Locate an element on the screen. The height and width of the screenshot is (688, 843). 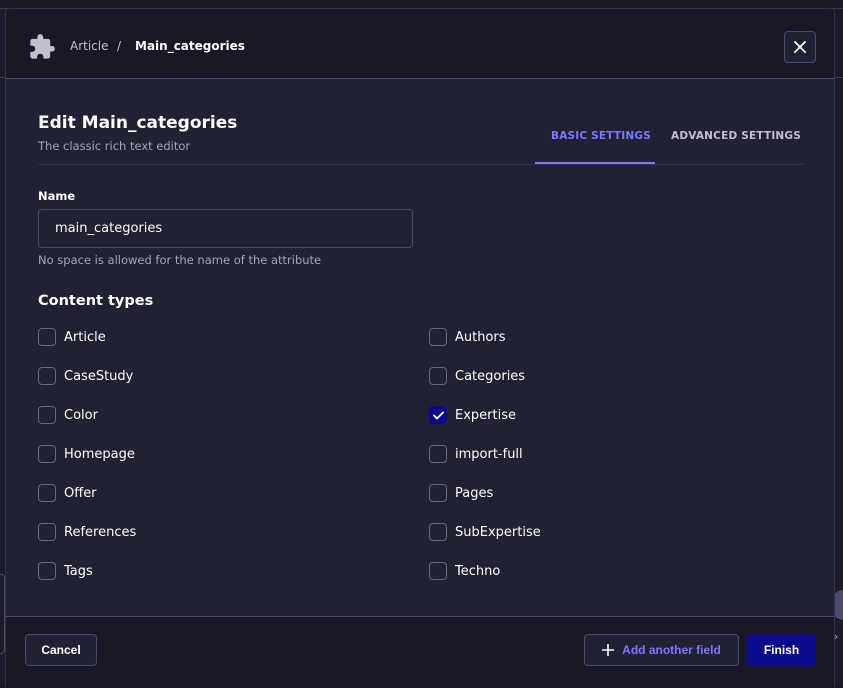
content-type-label: Article is located at coordinates (85, 337).